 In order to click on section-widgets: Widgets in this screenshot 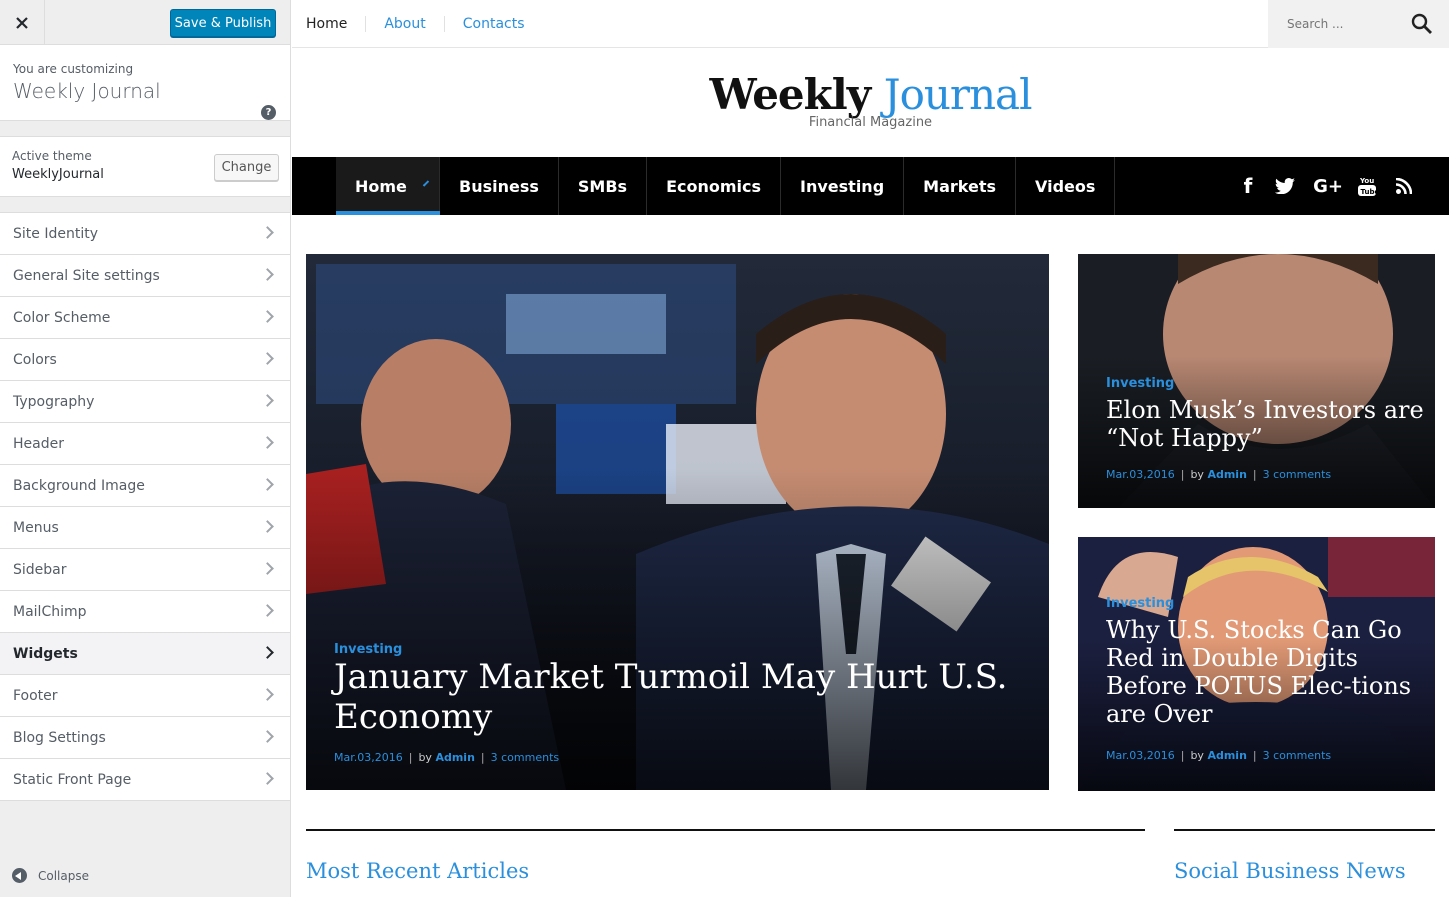, I will do `click(145, 654)`.